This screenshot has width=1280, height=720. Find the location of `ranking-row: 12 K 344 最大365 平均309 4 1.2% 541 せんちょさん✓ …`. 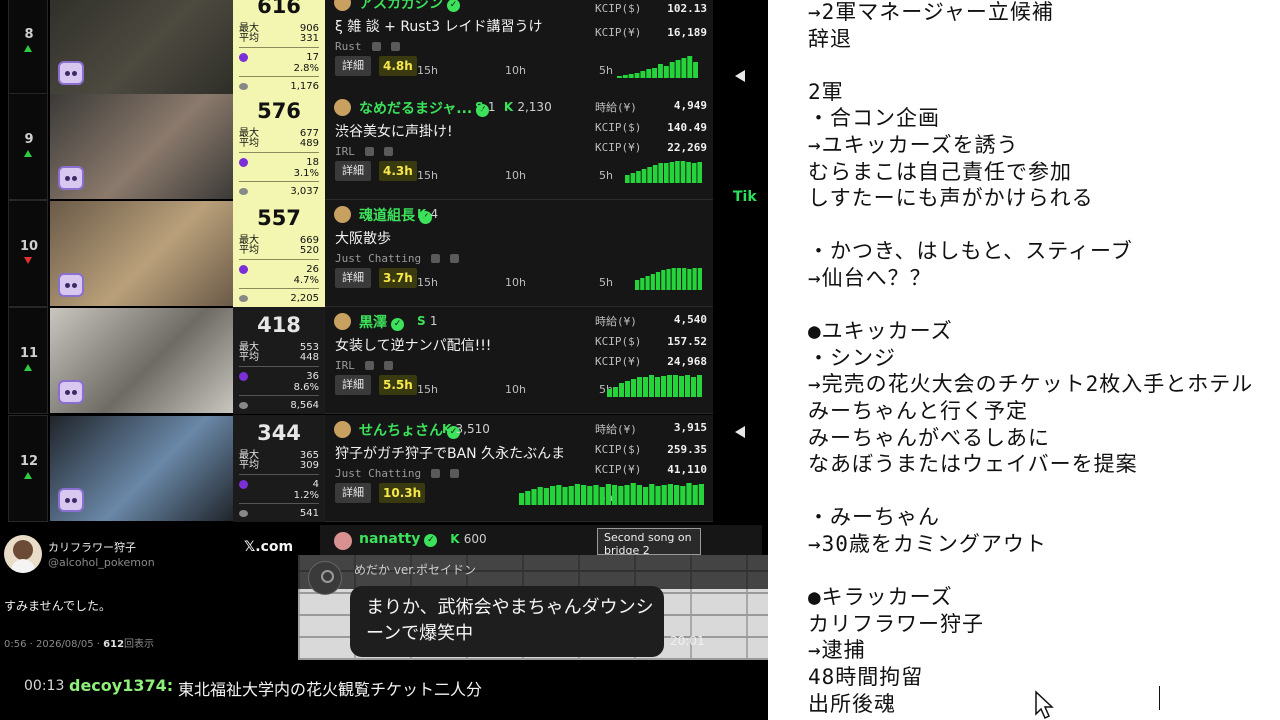

ranking-row: 12 K 344 最大365 平均309 4 1.2% 541 せんちょさん✓ … is located at coordinates (381, 468).